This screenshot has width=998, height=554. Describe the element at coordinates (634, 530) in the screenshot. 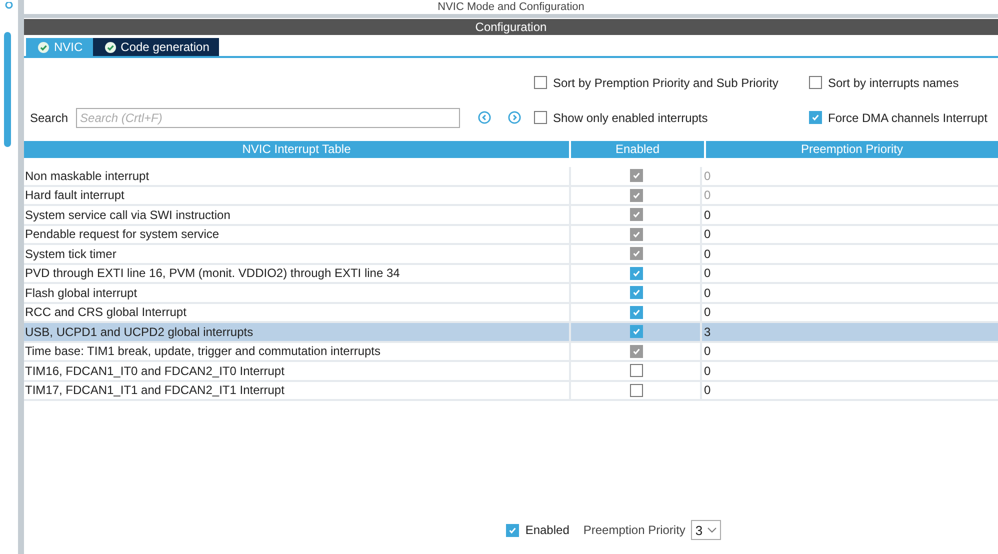

I see `field-label: Preemption Priority` at that location.